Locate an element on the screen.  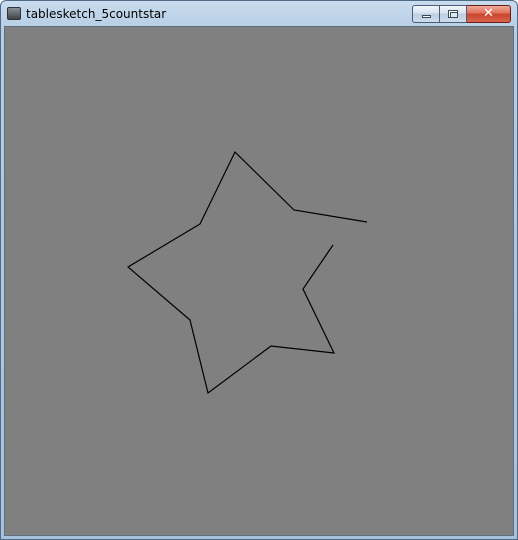
caption-buttons: ✕ is located at coordinates (461, 14).